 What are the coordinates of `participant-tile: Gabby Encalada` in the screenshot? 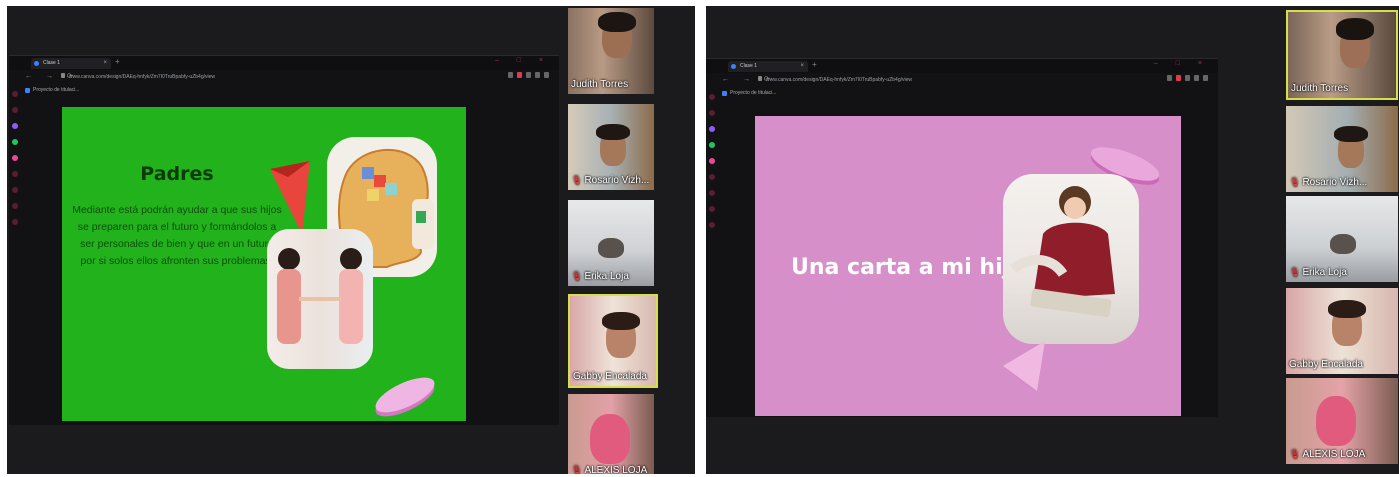 It's located at (1342, 331).